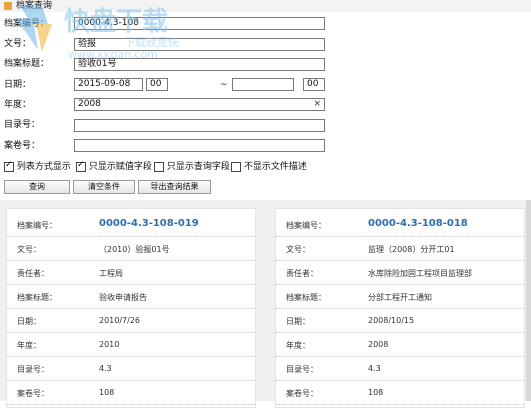 The width and height of the screenshot is (531, 408). Describe the element at coordinates (27, 64) in the screenshot. I see `archive-title-label: 档案标题：` at that location.